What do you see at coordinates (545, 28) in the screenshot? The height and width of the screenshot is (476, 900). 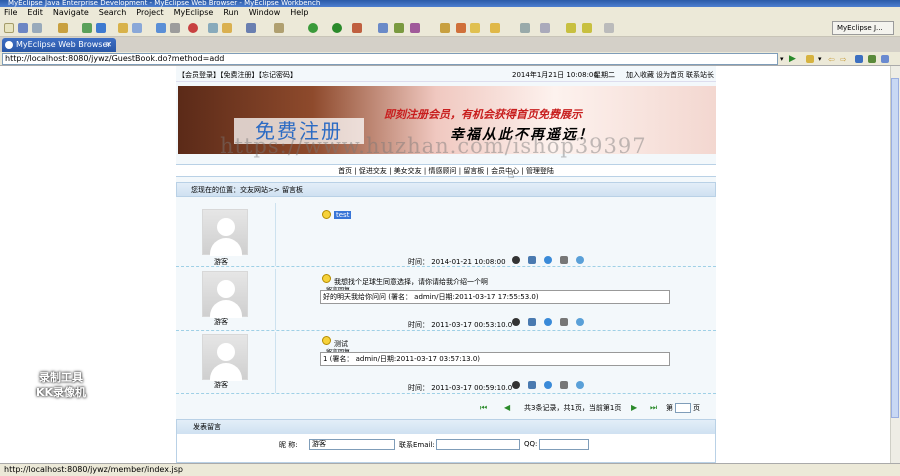 I see `prev-annotation-icon` at bounding box center [545, 28].